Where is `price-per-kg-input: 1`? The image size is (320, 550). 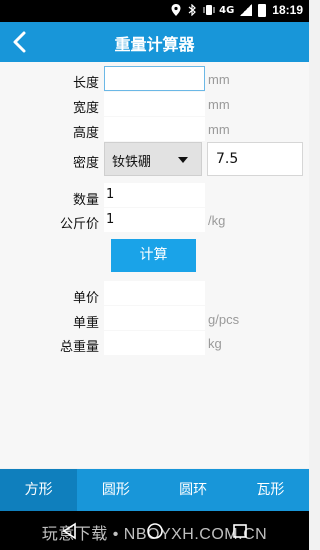
price-per-kg-input: 1 is located at coordinates (154, 220).